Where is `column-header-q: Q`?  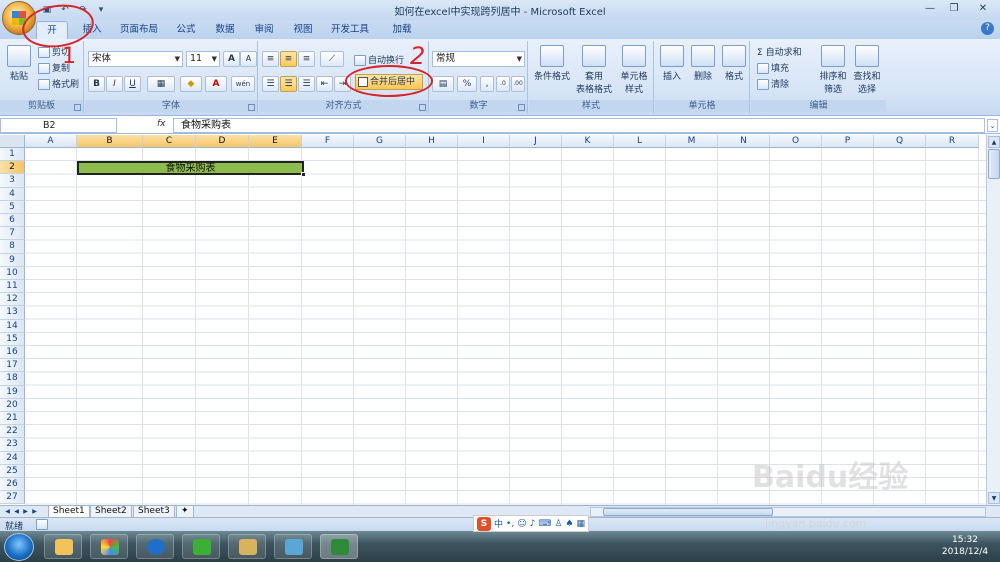
column-header-q: Q is located at coordinates (900, 141).